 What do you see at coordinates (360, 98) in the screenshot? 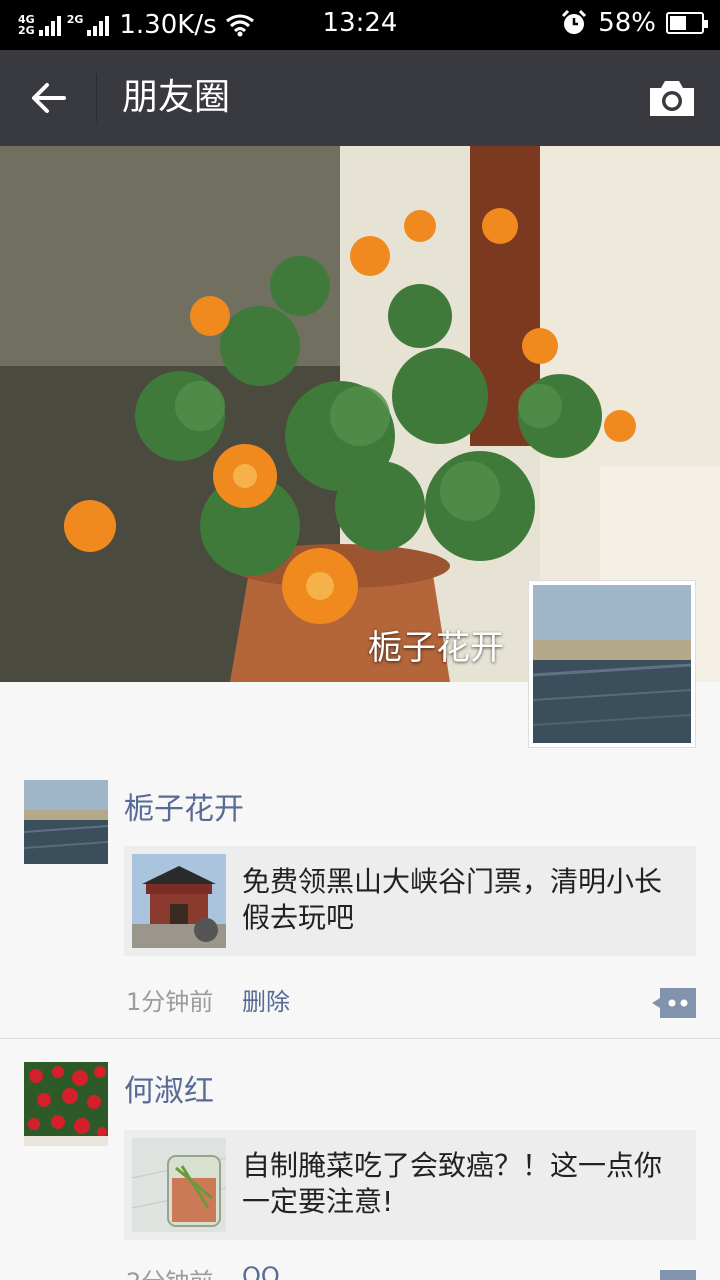
I see `title-bar: 朋友圈` at bounding box center [360, 98].